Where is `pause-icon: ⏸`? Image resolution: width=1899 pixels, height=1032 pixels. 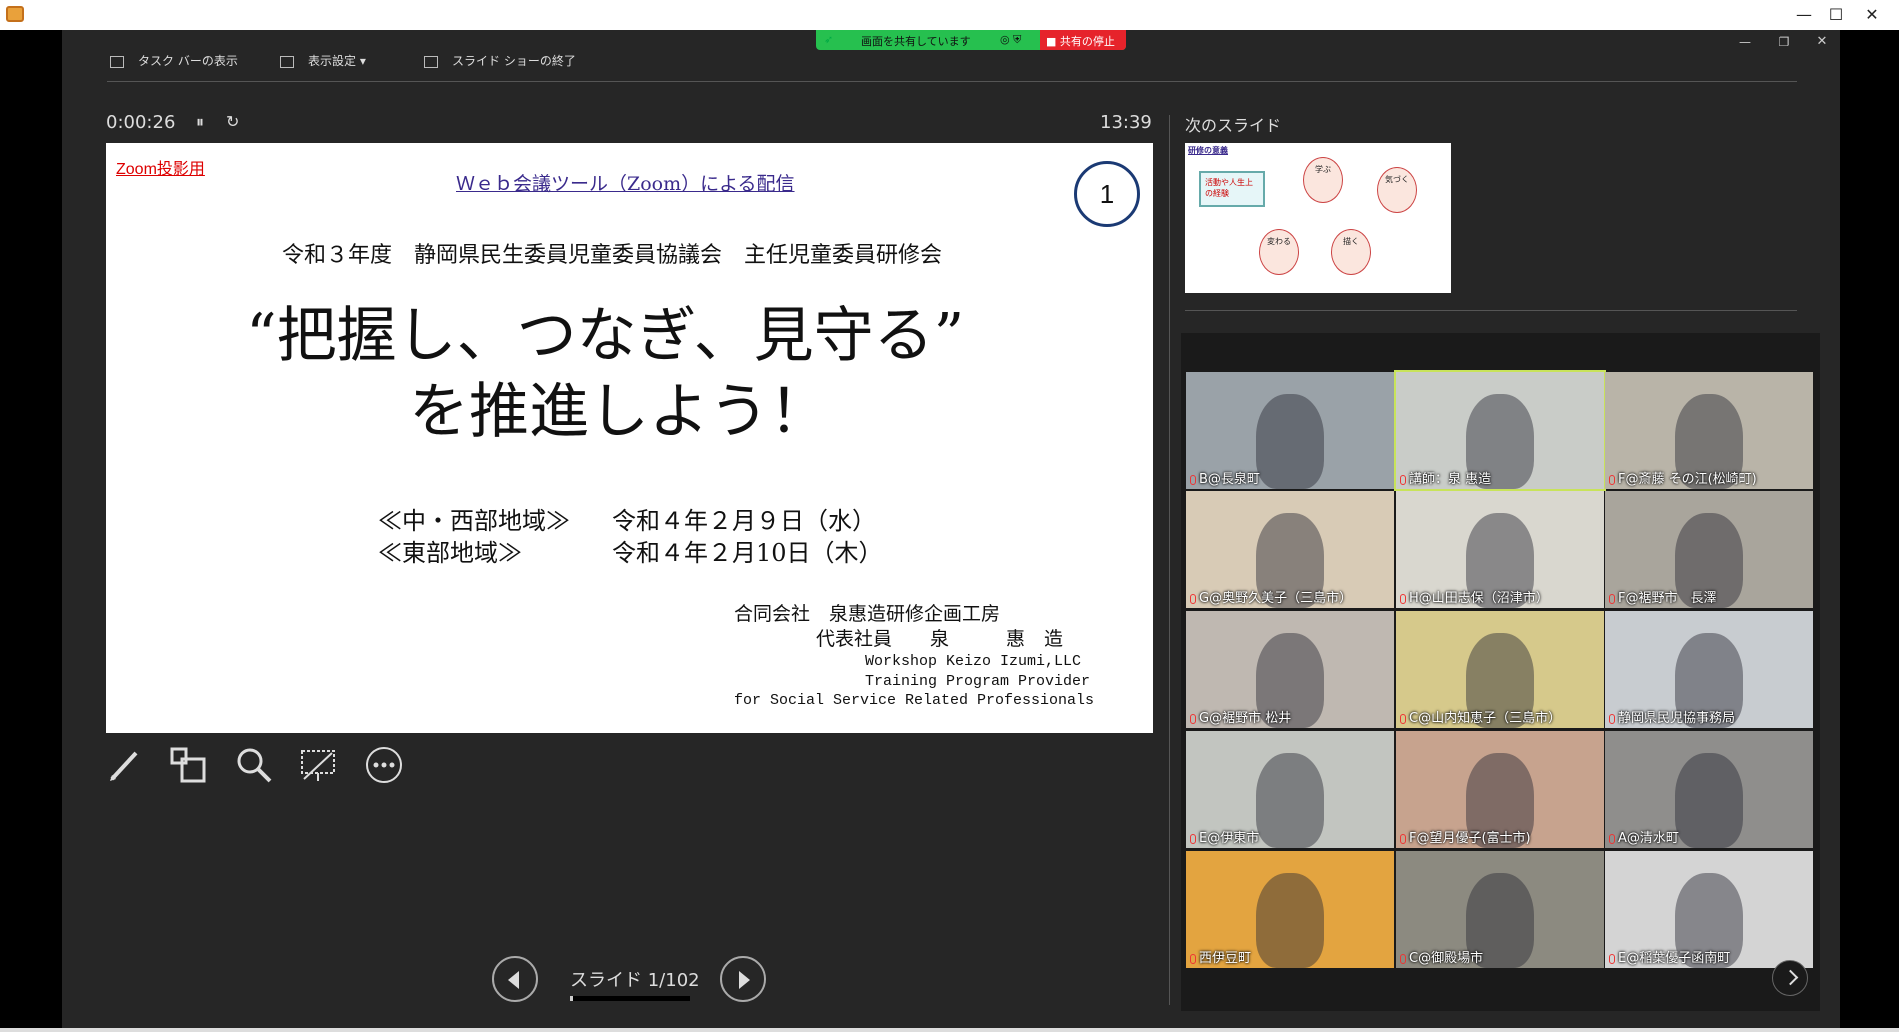 pause-icon: ⏸ is located at coordinates (200, 122).